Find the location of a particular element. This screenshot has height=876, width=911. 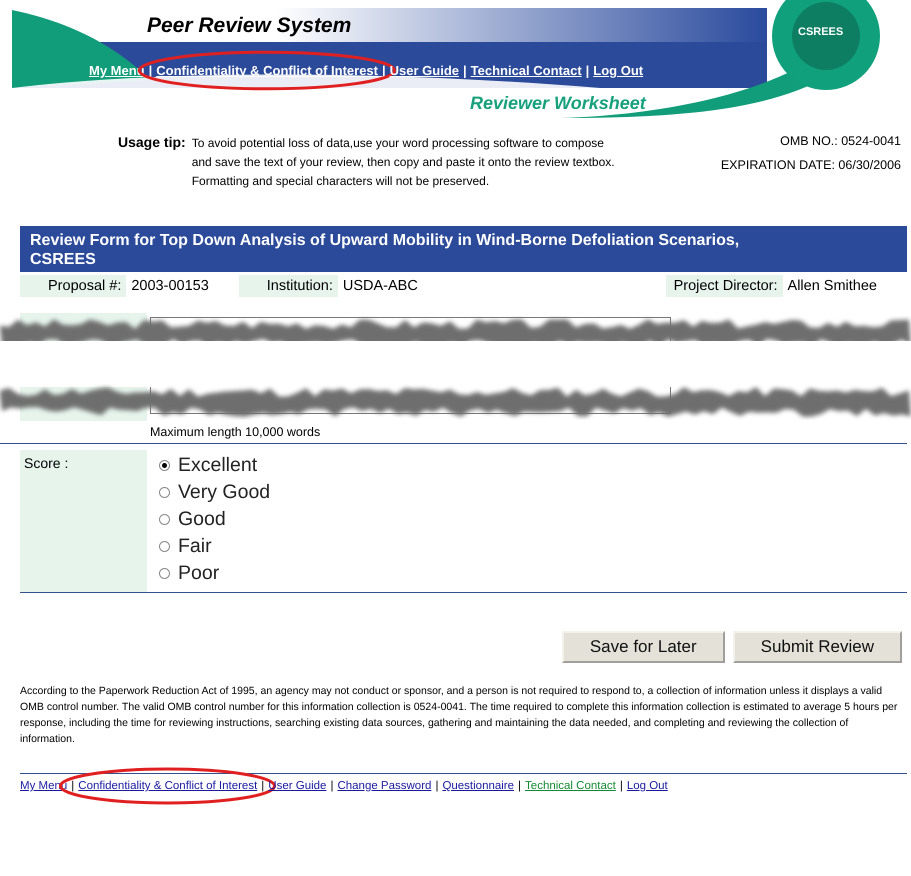

footer-link: Change Password is located at coordinates (384, 786).